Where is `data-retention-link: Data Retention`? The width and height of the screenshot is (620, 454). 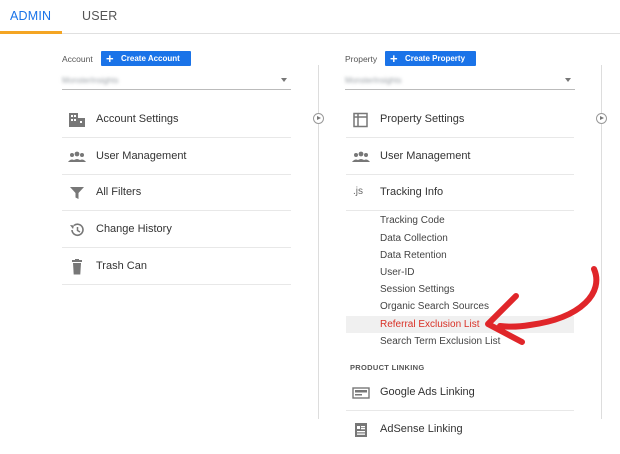
data-retention-link: Data Retention is located at coordinates (413, 255).